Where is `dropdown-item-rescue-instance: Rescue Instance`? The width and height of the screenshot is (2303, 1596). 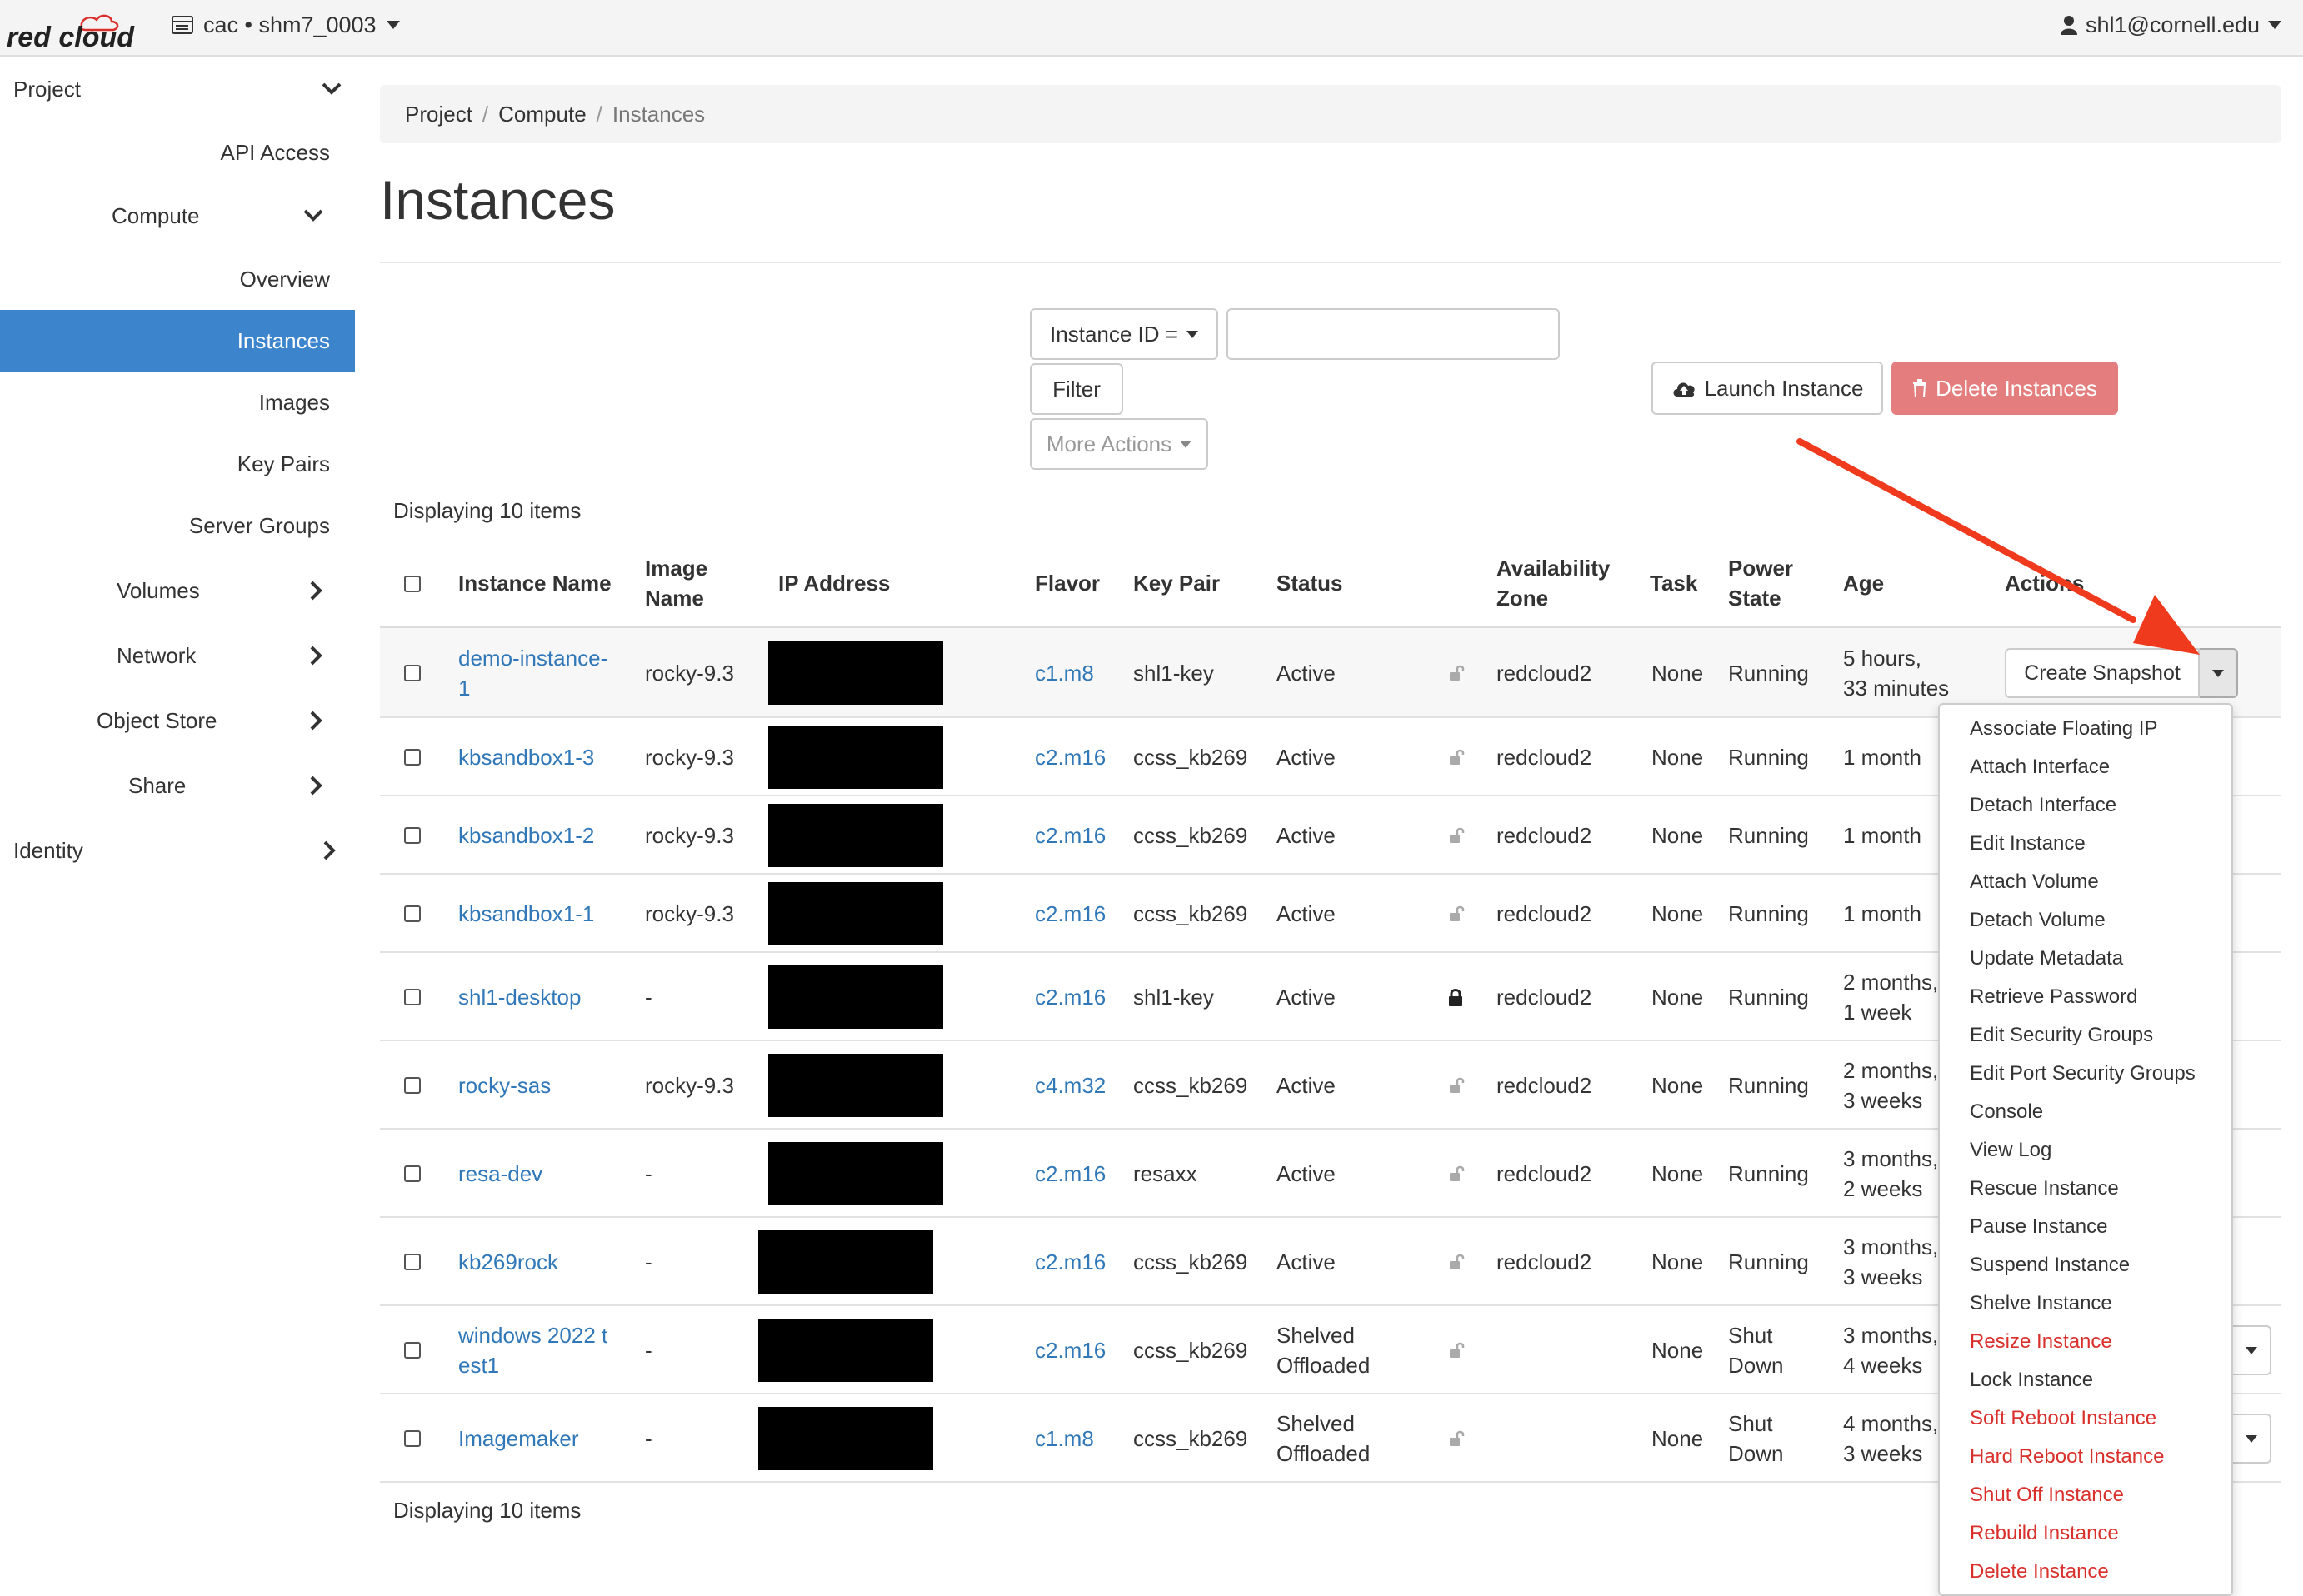
dropdown-item-rescue-instance: Rescue Instance is located at coordinates (2044, 1189).